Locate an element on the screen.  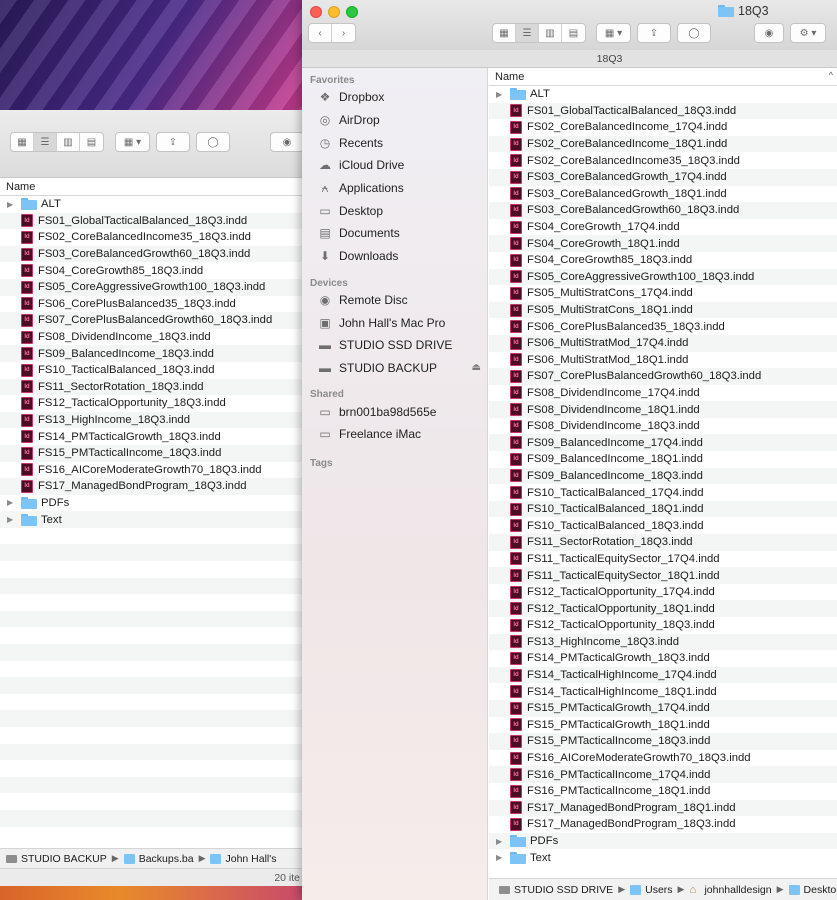
file-row: Id FS16_PMTacticalIncome_17Q4.indd is located at coordinates (663, 774).